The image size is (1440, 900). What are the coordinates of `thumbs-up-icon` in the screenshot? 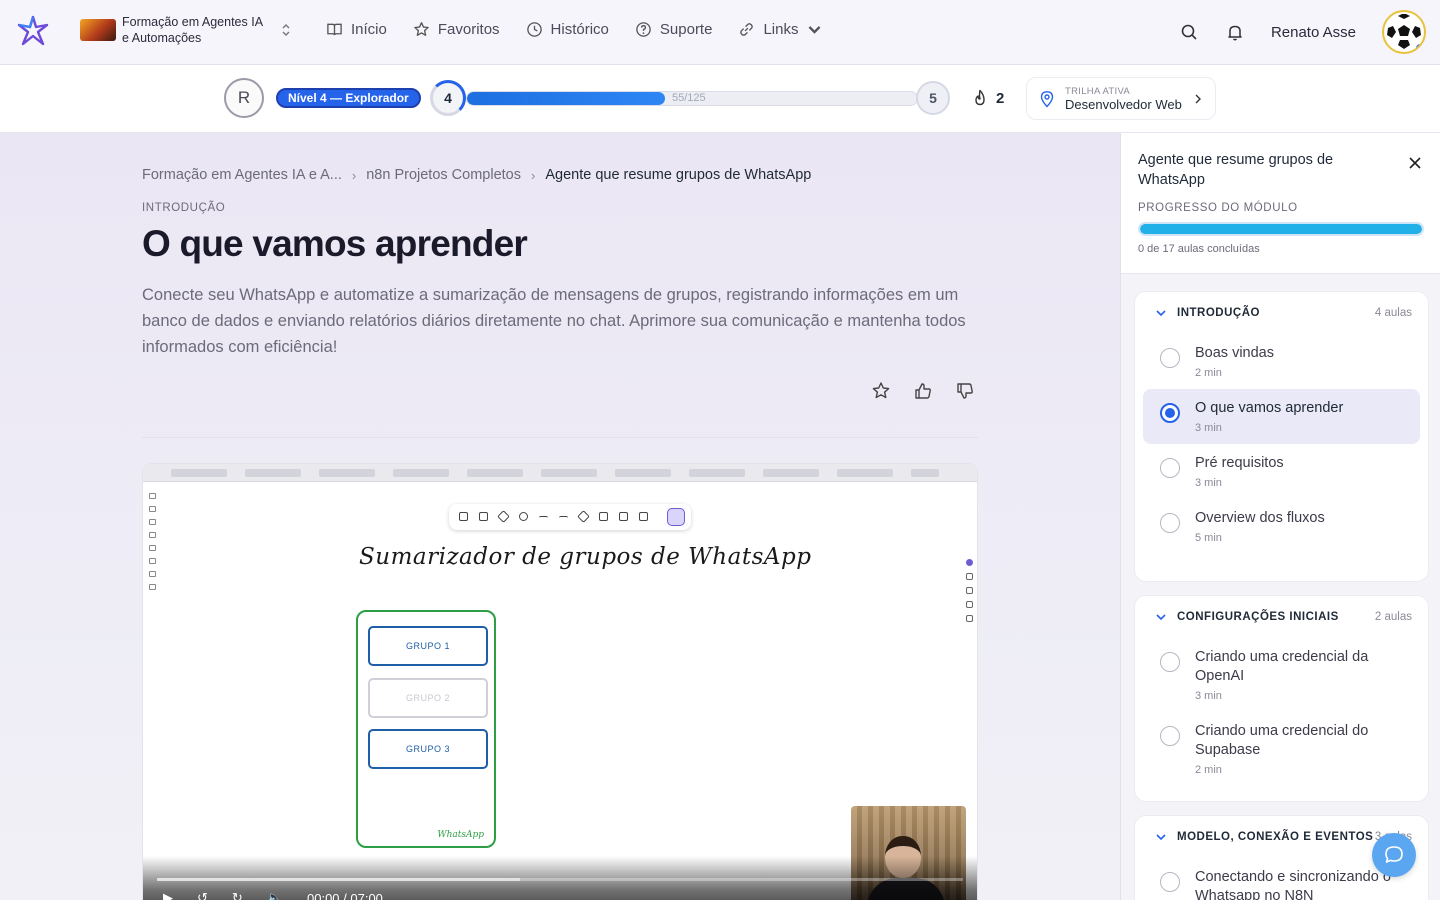 It's located at (923, 391).